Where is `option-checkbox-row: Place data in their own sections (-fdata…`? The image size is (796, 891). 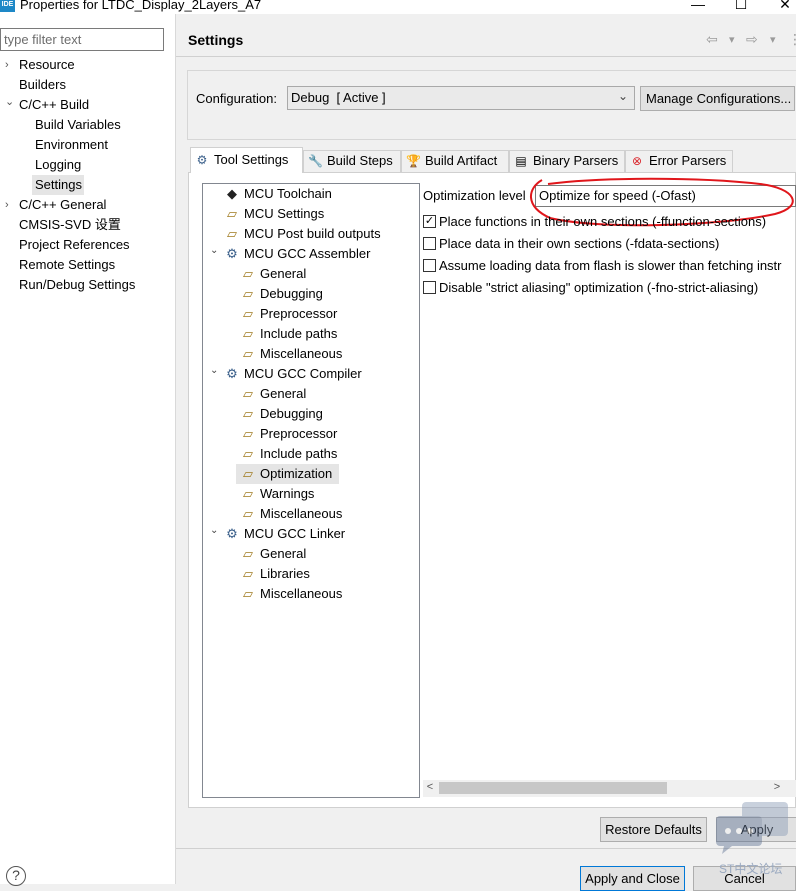
option-checkbox-row: Place data in their own sections (-fdata… is located at coordinates (609, 245).